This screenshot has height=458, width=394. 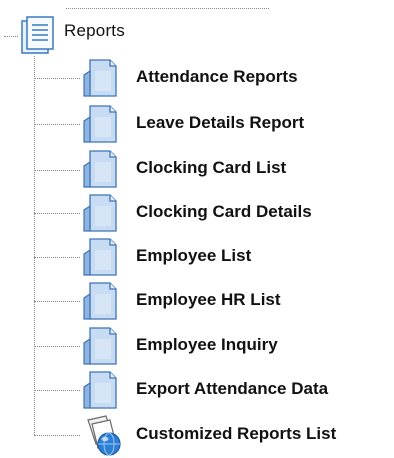 I want to click on tree-item-label: Export Attendance Data, so click(x=232, y=388).